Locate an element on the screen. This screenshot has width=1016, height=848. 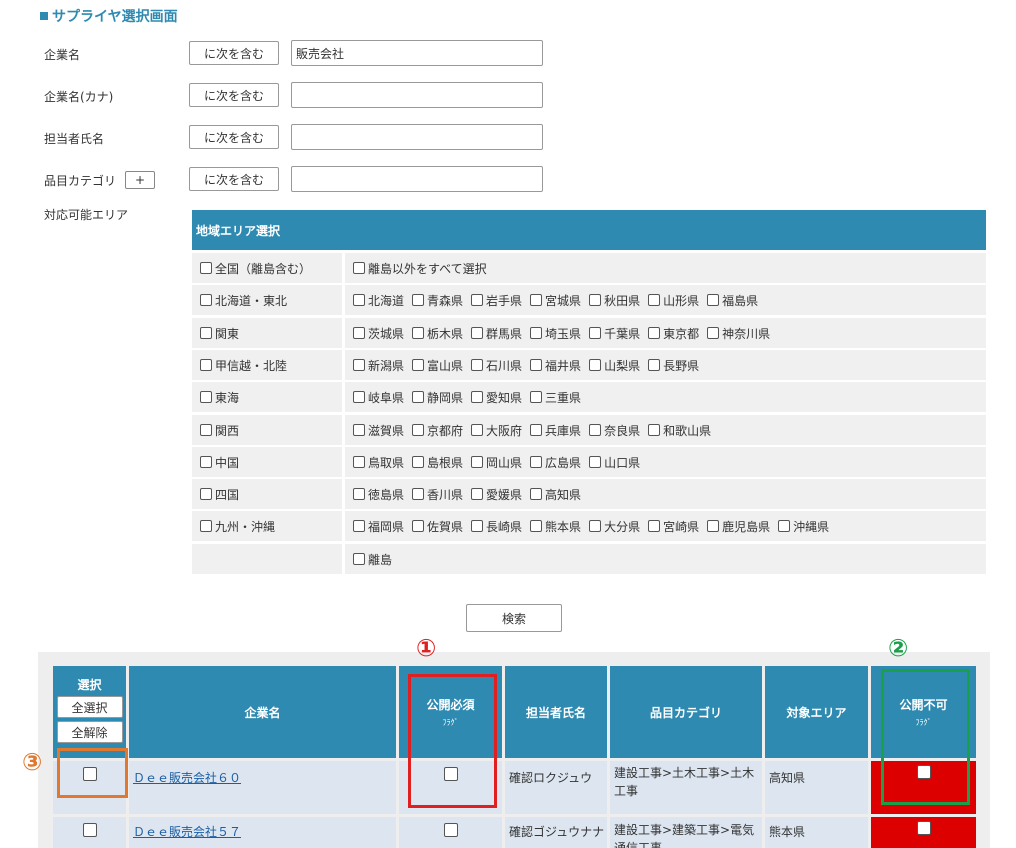
region-checkbox: 甲信越・北陸 is located at coordinates (243, 365).